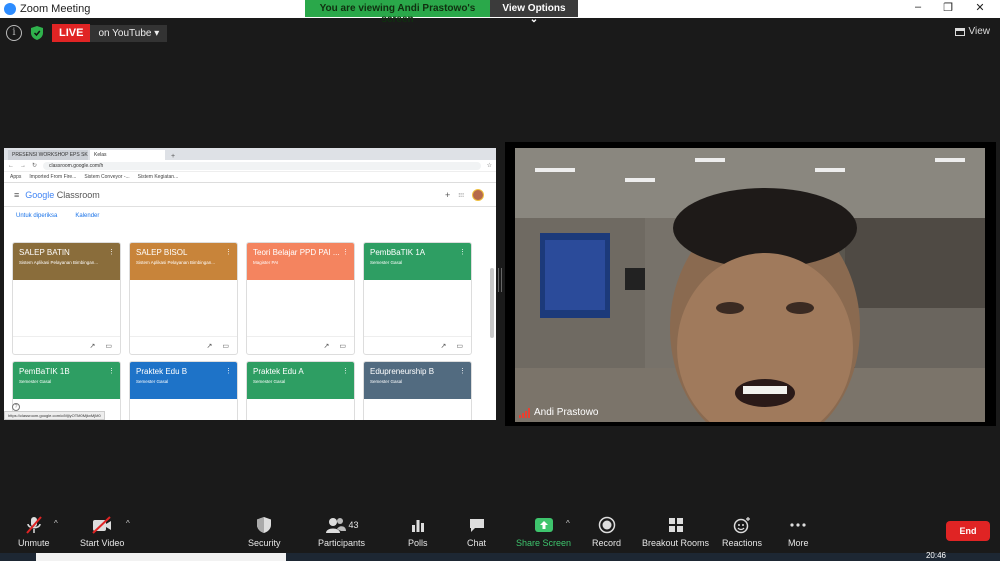 This screenshot has height=561, width=1000. Describe the element at coordinates (183, 380) in the screenshot. I see `class-card-banner: Praktek Edu B Semester Gasal ⋮` at that location.